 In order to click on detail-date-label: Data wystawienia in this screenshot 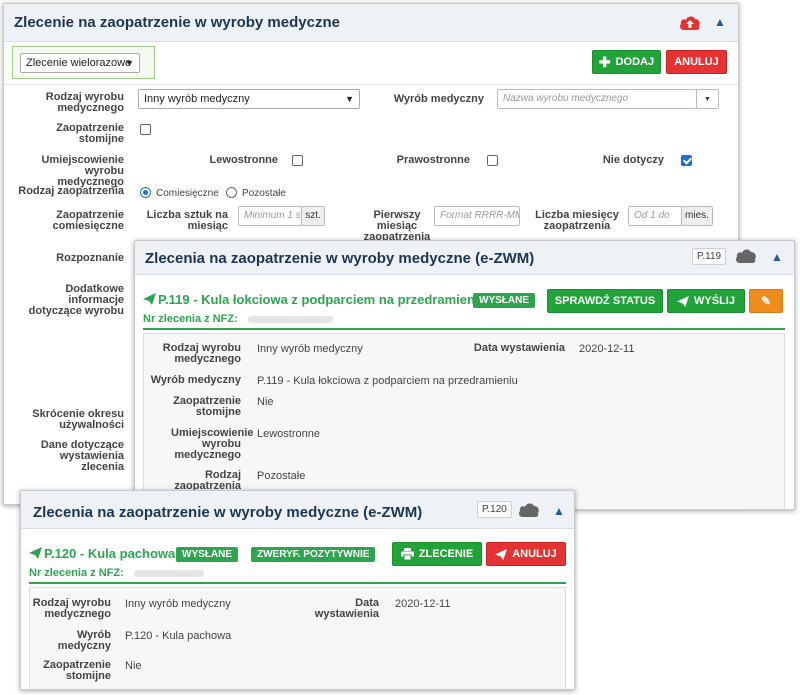, I will do `click(519, 348)`.